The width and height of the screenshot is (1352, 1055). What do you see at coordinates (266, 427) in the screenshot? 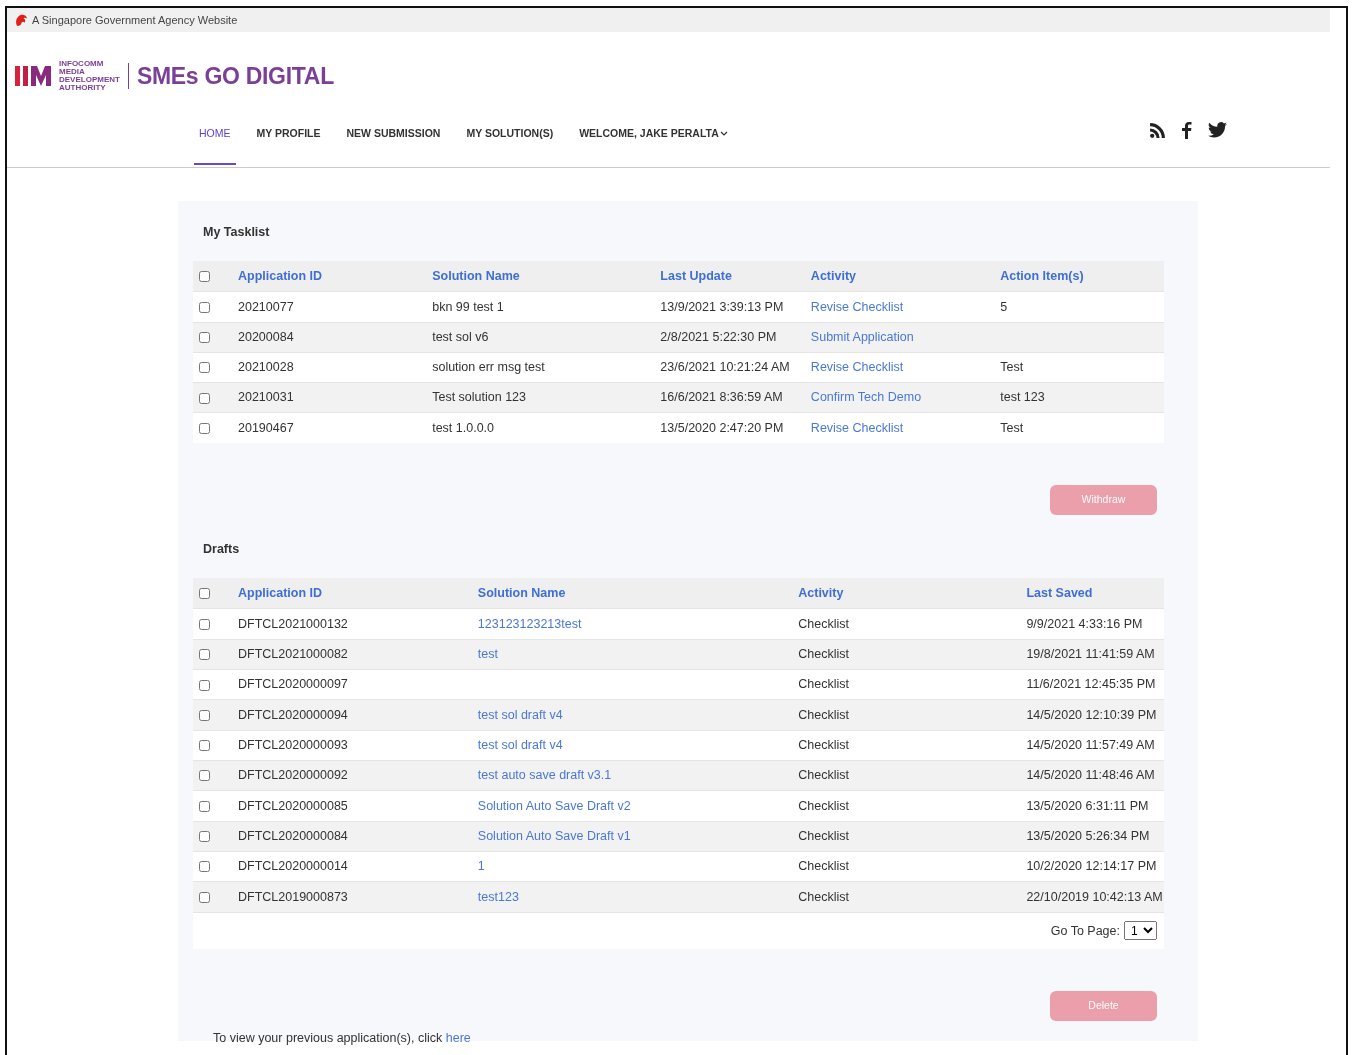
I see `table-cell: 20190467` at bounding box center [266, 427].